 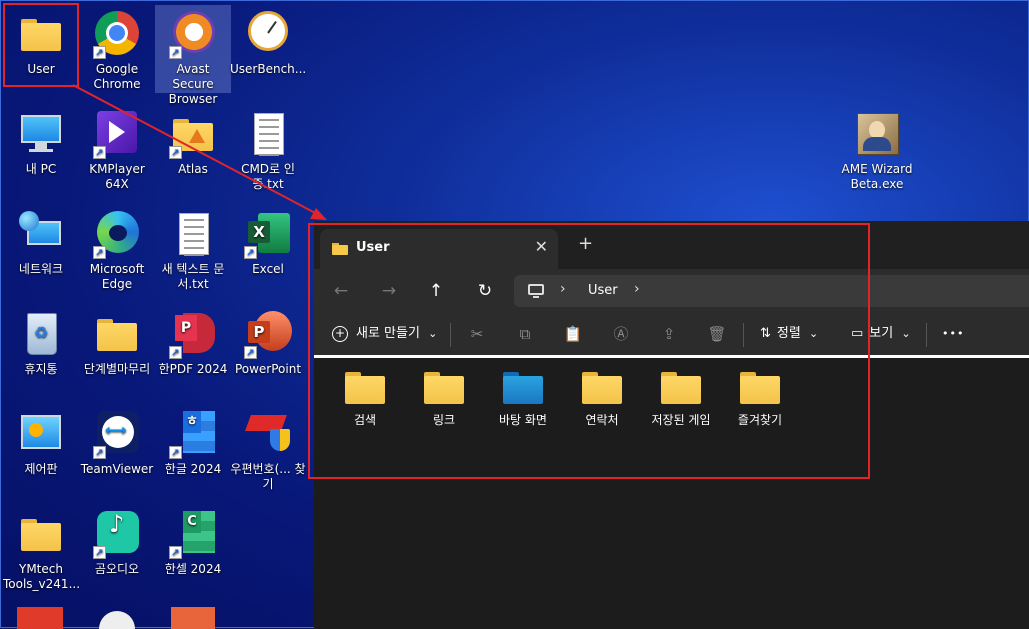 I want to click on annotation-arrow, so click(x=199, y=152).